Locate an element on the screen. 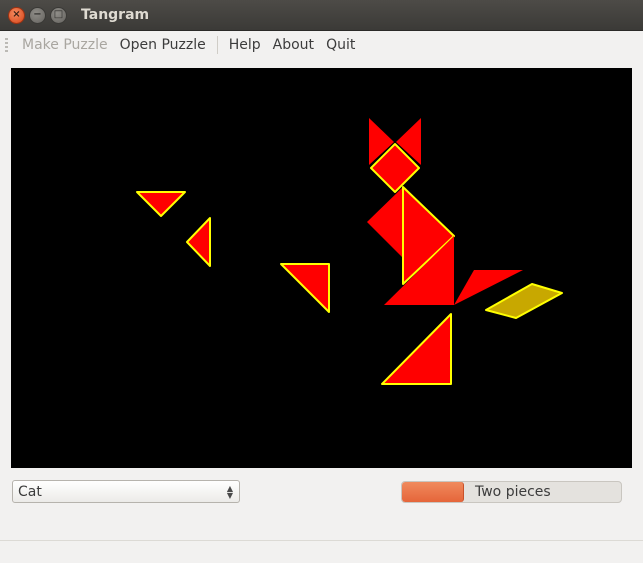 This screenshot has height=563, width=643. menu-separator is located at coordinates (217, 44).